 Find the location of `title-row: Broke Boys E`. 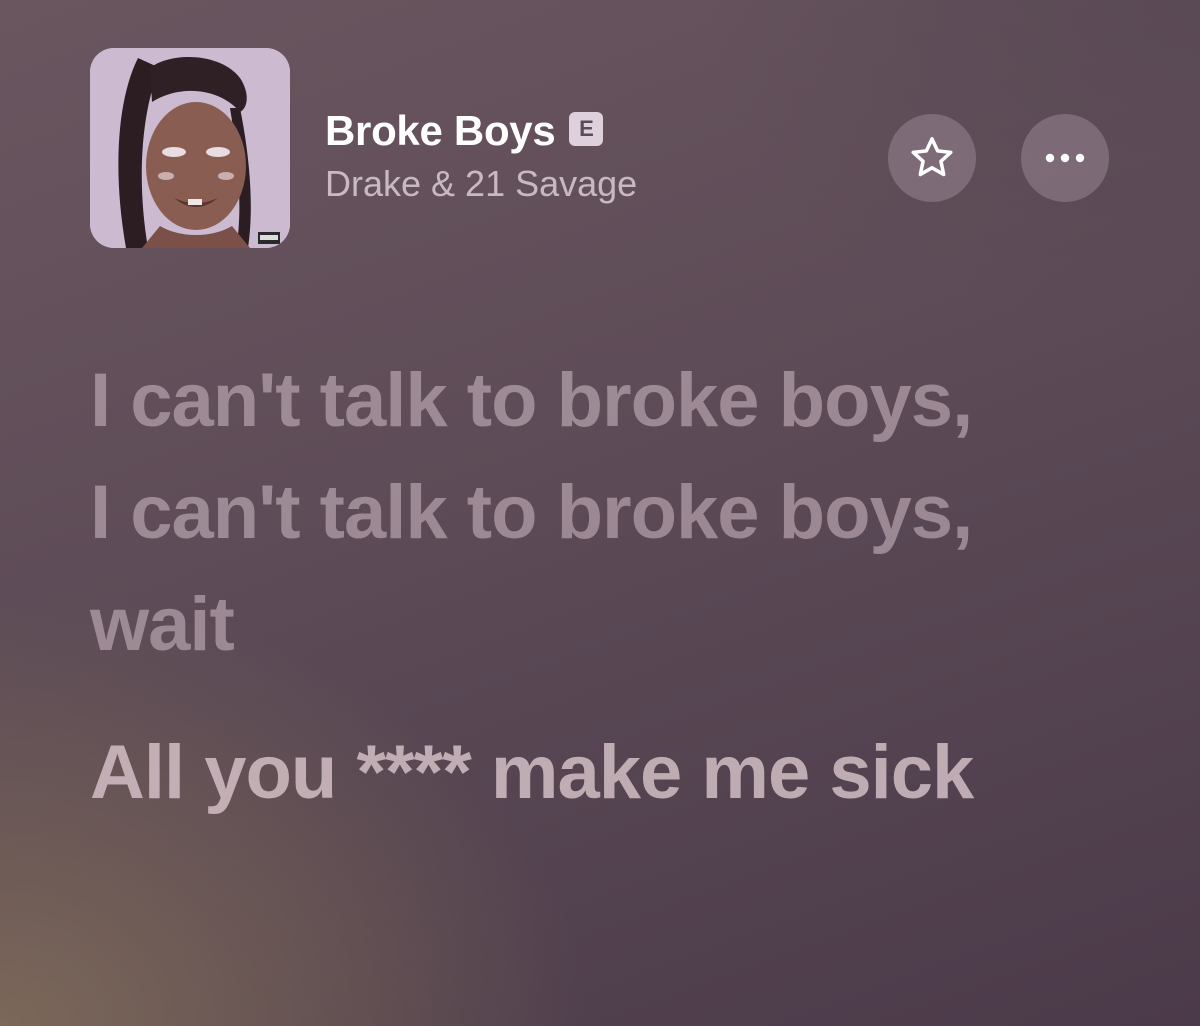

title-row: Broke Boys E is located at coordinates (481, 131).